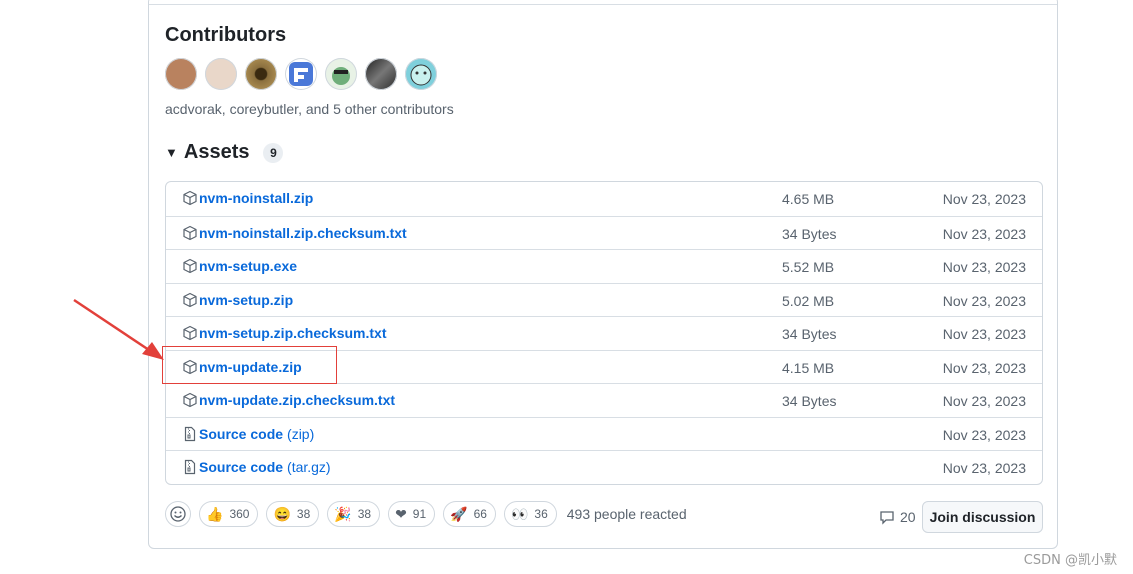 The height and width of the screenshot is (574, 1133). Describe the element at coordinates (480, 514) in the screenshot. I see `reaction-count: 66` at that location.